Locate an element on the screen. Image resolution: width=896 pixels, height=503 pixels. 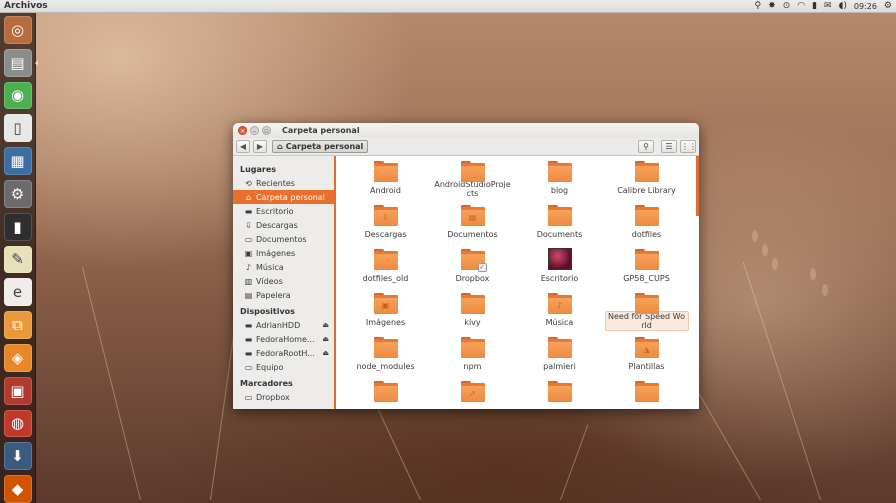
folder-item: ♪ Música is located at coordinates (559, 311).